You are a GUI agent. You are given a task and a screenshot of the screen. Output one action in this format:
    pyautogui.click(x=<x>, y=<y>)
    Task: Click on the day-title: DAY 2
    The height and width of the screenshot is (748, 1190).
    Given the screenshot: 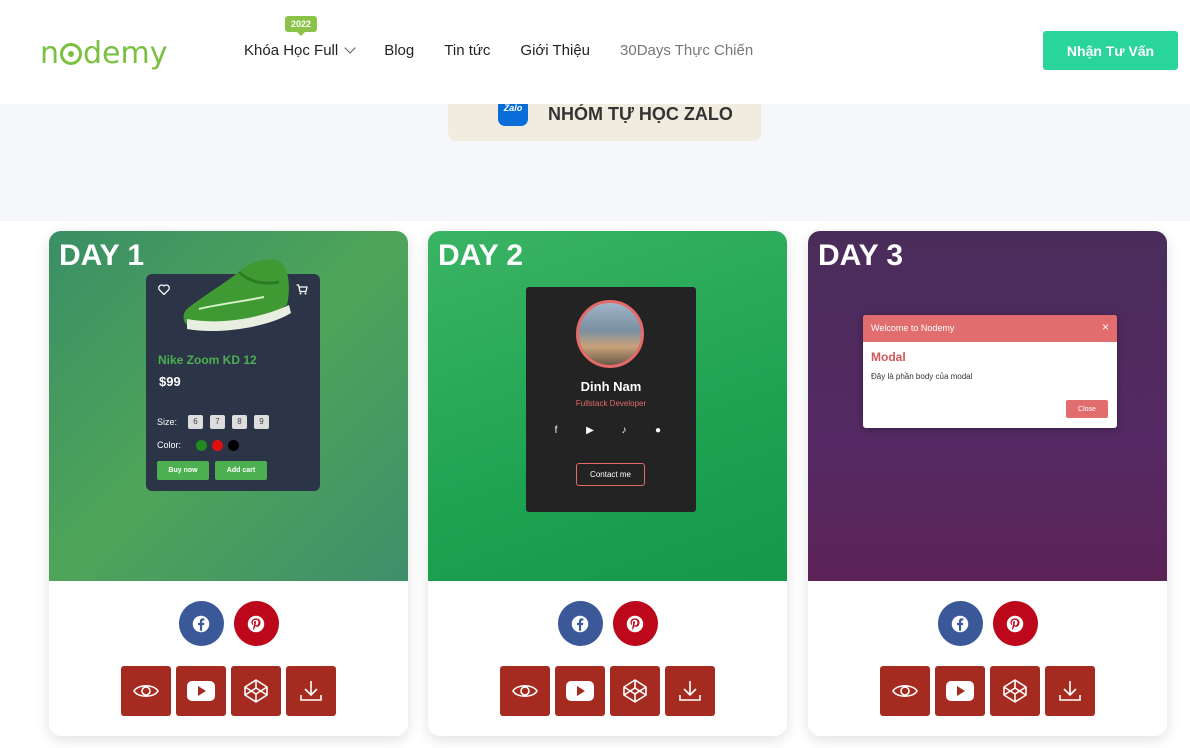 What is the action you would take?
    pyautogui.click(x=481, y=255)
    